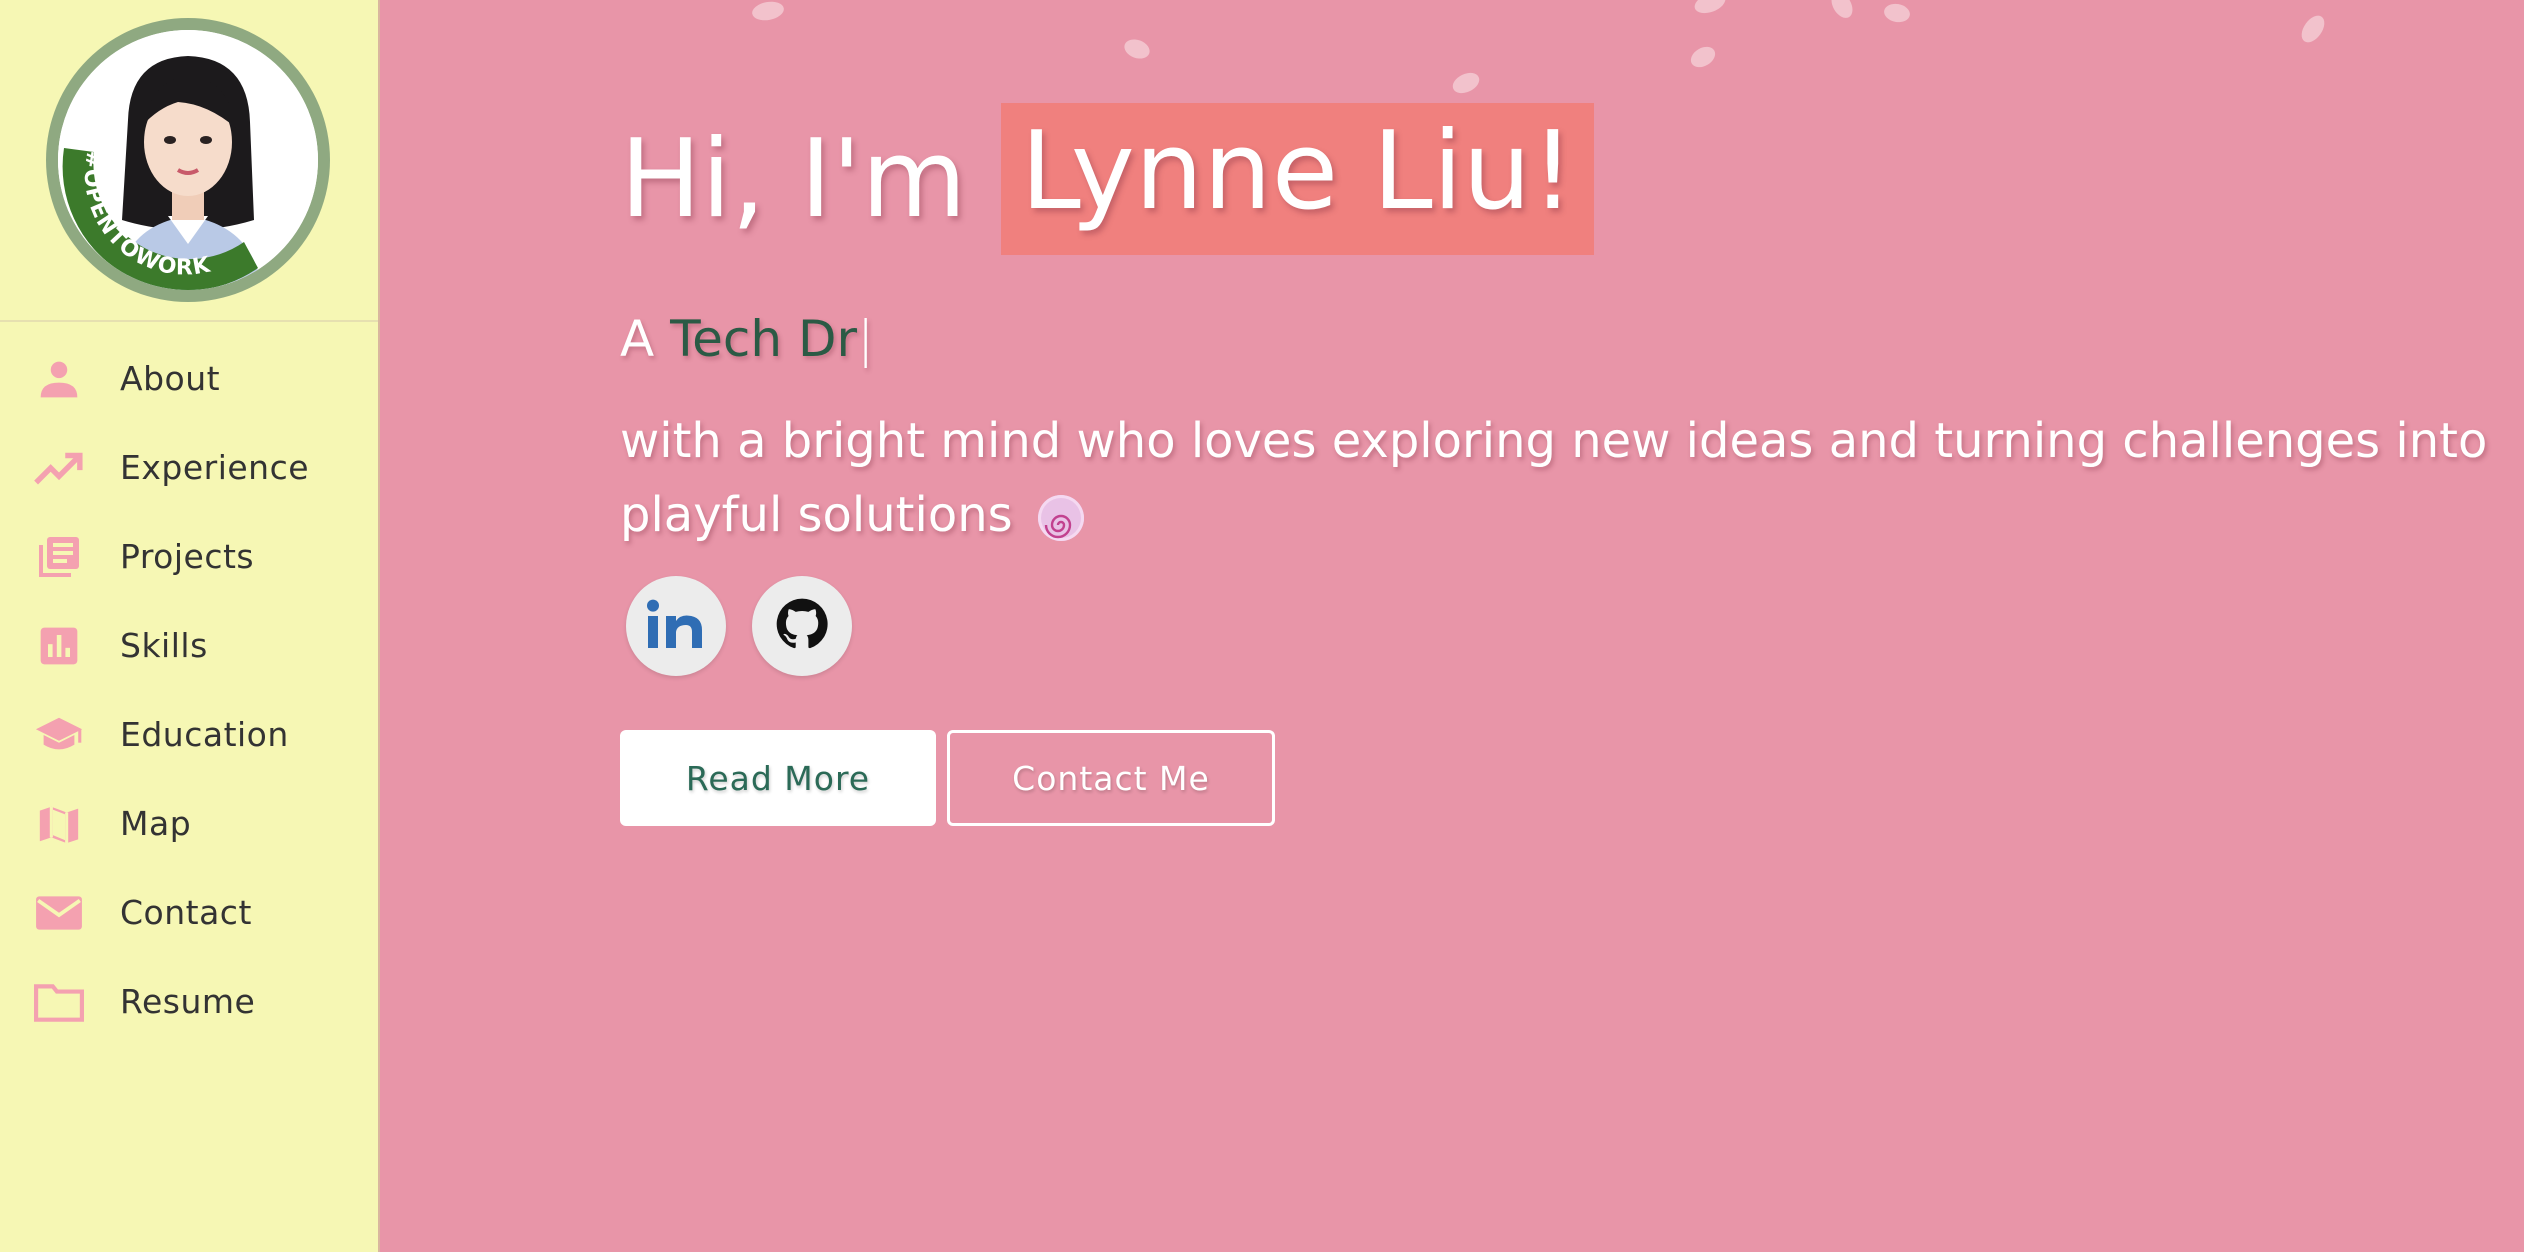 Image resolution: width=2524 pixels, height=1252 pixels. What do you see at coordinates (186, 912) in the screenshot?
I see `nav-label-contact: Contact` at bounding box center [186, 912].